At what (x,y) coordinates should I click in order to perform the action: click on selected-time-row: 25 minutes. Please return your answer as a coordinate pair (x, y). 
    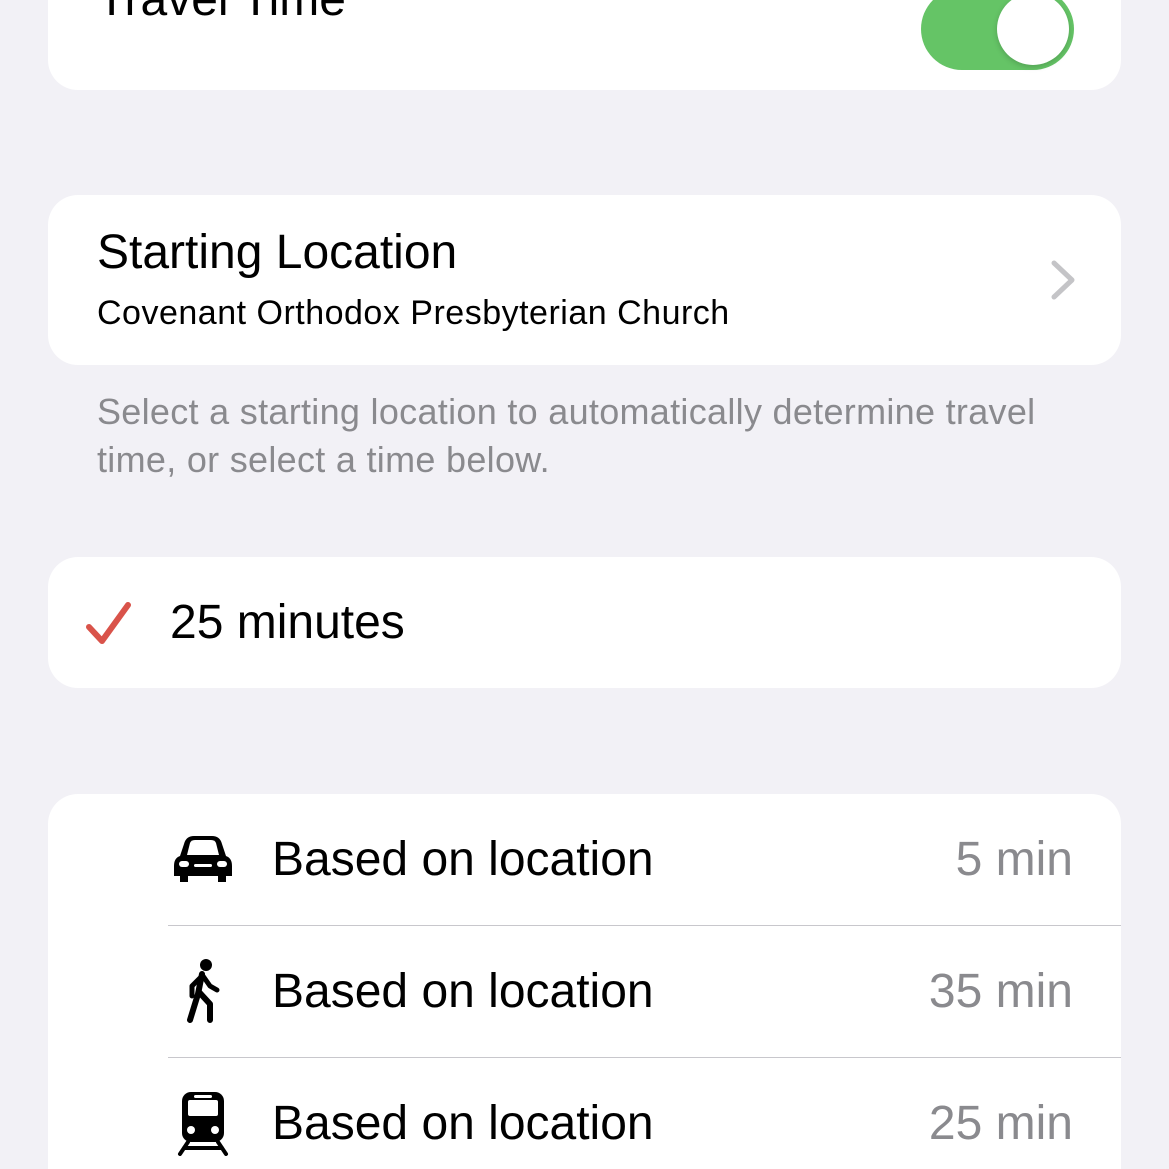
    Looking at the image, I should click on (584, 622).